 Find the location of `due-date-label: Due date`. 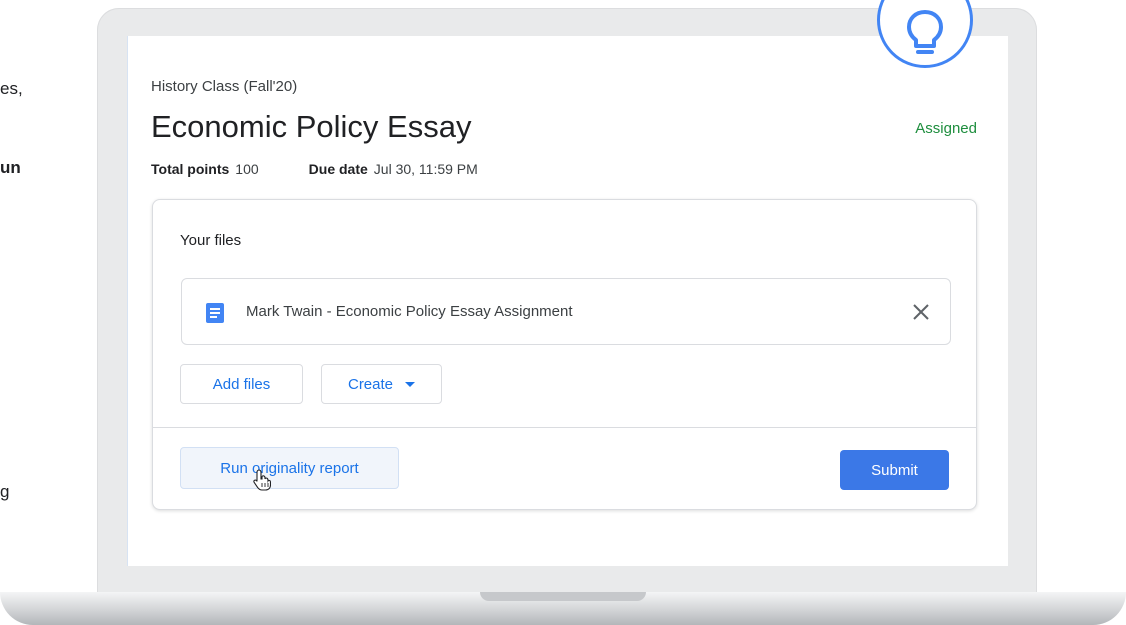

due-date-label: Due date is located at coordinates (338, 169).